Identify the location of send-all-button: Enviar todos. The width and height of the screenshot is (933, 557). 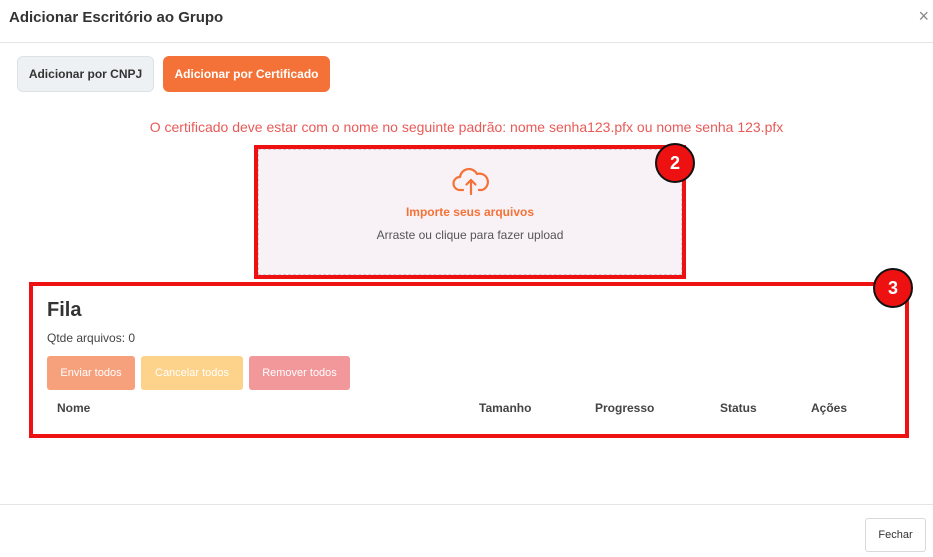
(91, 373).